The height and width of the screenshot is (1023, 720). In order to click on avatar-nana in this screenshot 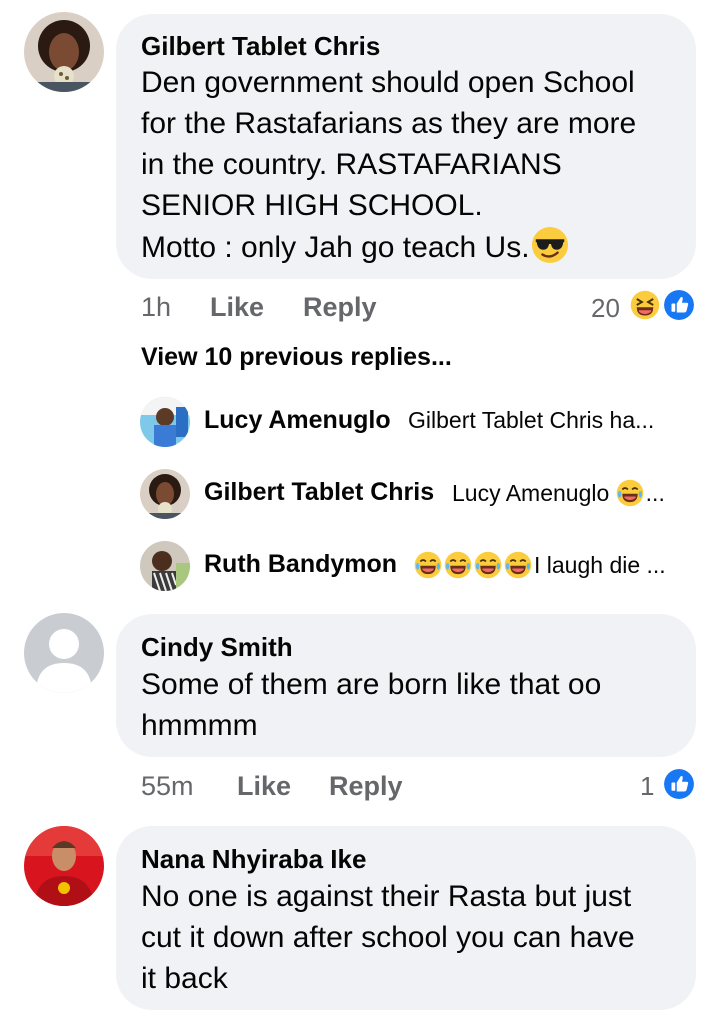, I will do `click(64, 866)`.